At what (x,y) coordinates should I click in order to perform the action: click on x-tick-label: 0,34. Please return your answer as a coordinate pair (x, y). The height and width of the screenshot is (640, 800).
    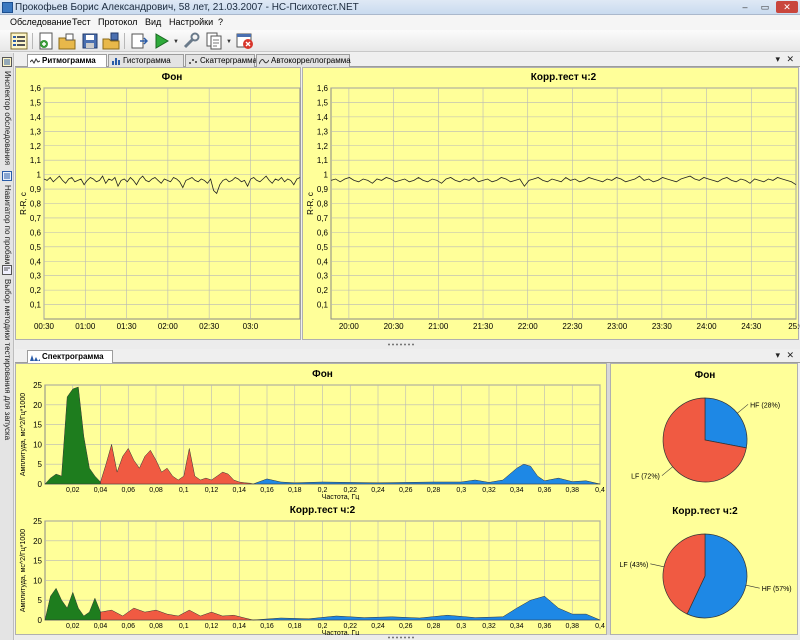
    Looking at the image, I should click on (517, 626).